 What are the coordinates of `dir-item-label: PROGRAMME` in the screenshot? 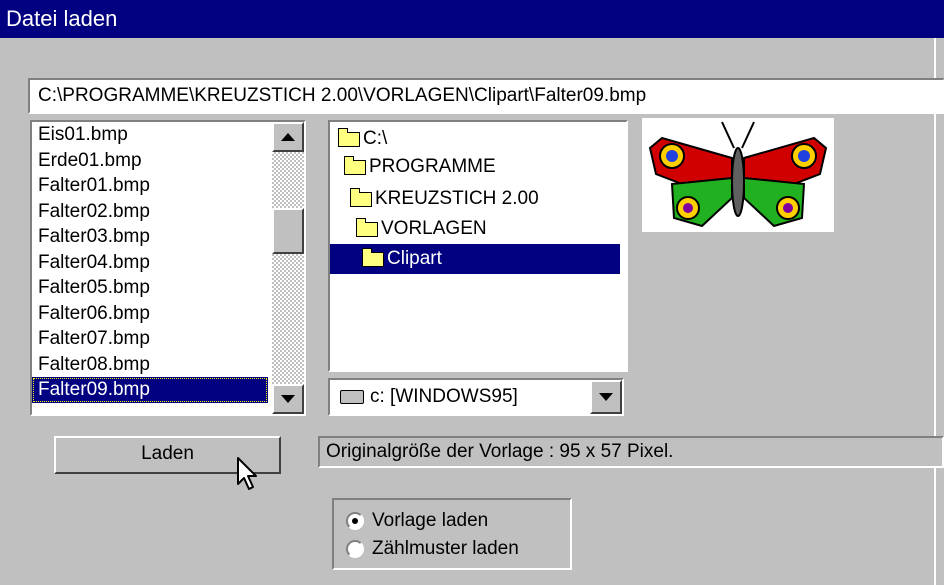 It's located at (432, 166).